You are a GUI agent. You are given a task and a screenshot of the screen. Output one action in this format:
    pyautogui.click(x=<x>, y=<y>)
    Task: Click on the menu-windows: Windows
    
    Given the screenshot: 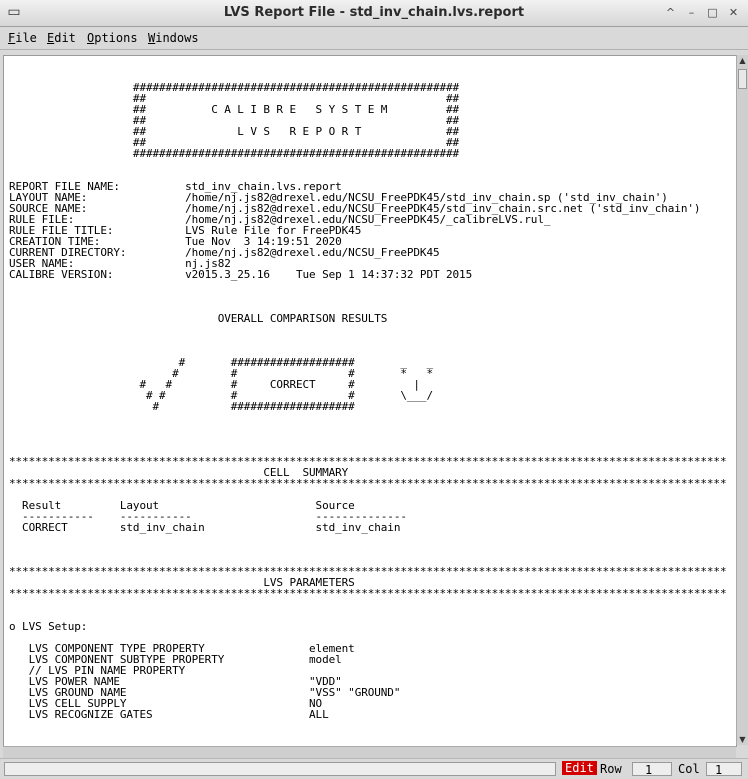 What is the action you would take?
    pyautogui.click(x=173, y=38)
    